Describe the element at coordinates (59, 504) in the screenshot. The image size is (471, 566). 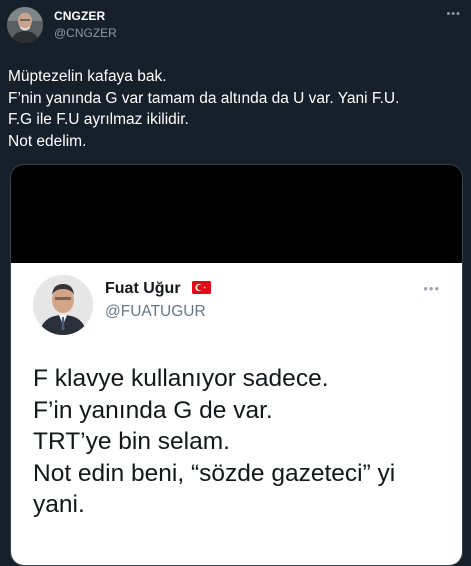
I see `embedded-text-line: yani.` at that location.